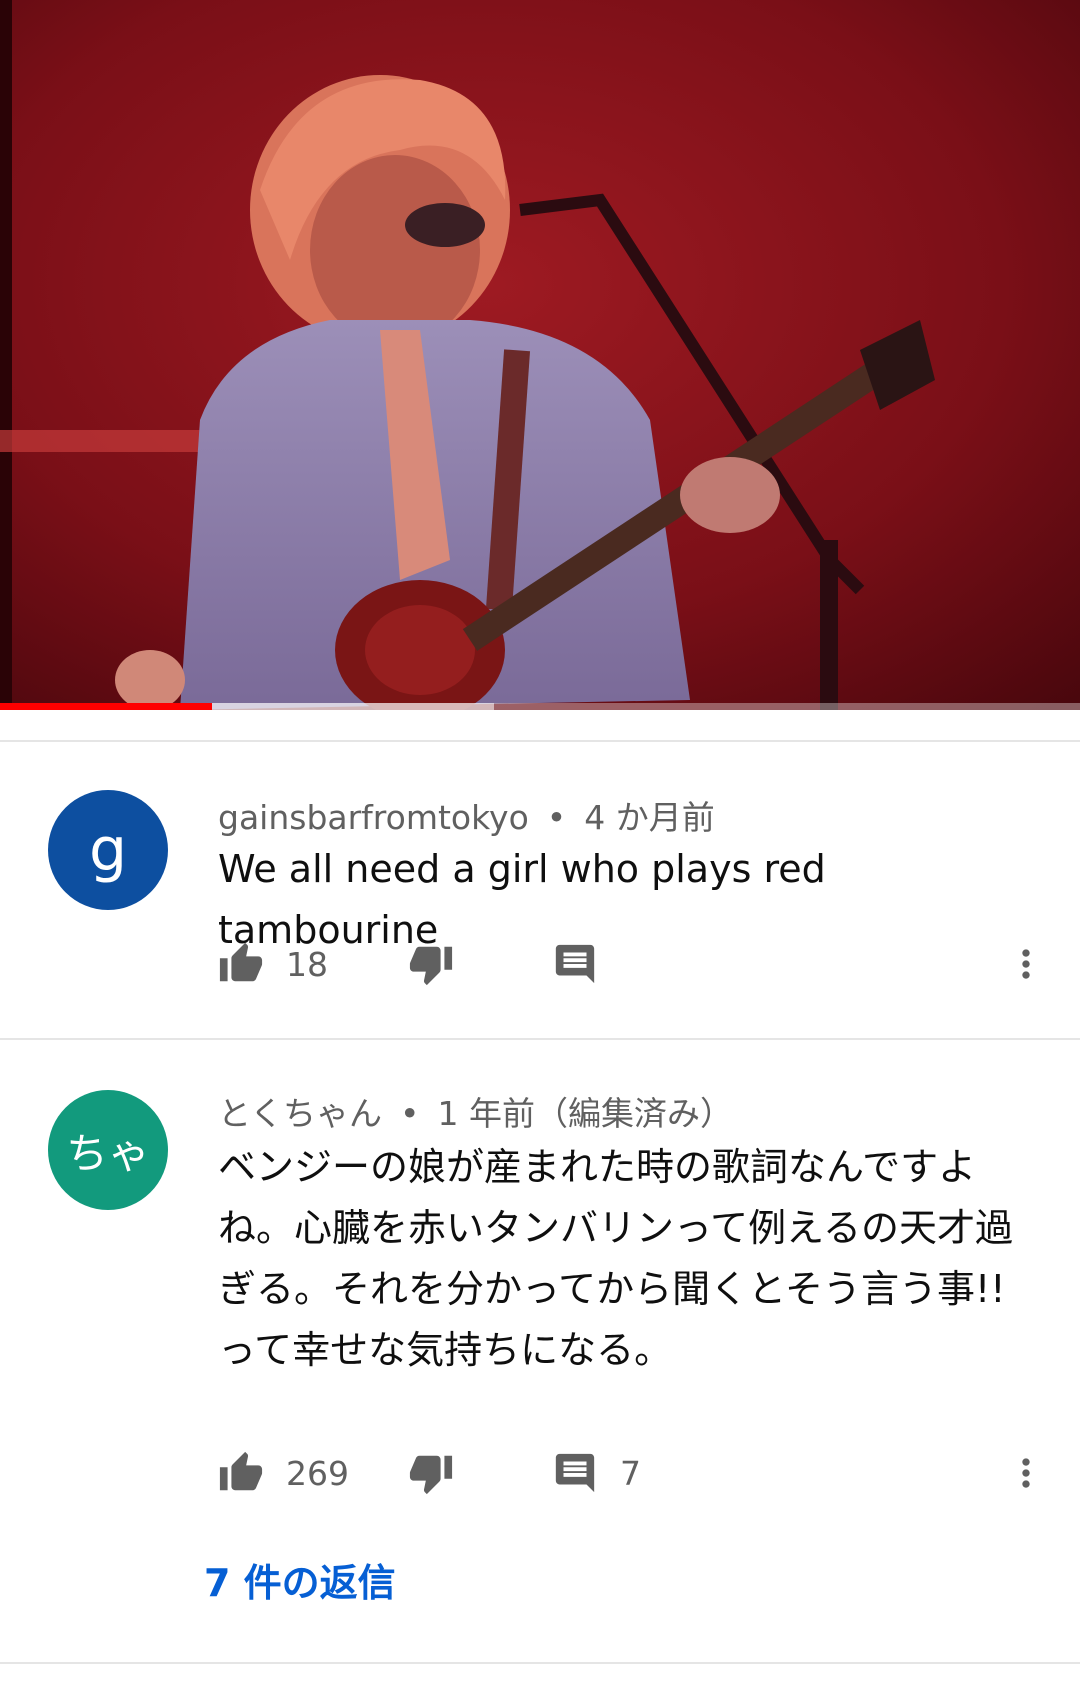 This screenshot has height=1682, width=1080. Describe the element at coordinates (373, 817) in the screenshot. I see `comment-author: gainsbarfromtokyo` at that location.